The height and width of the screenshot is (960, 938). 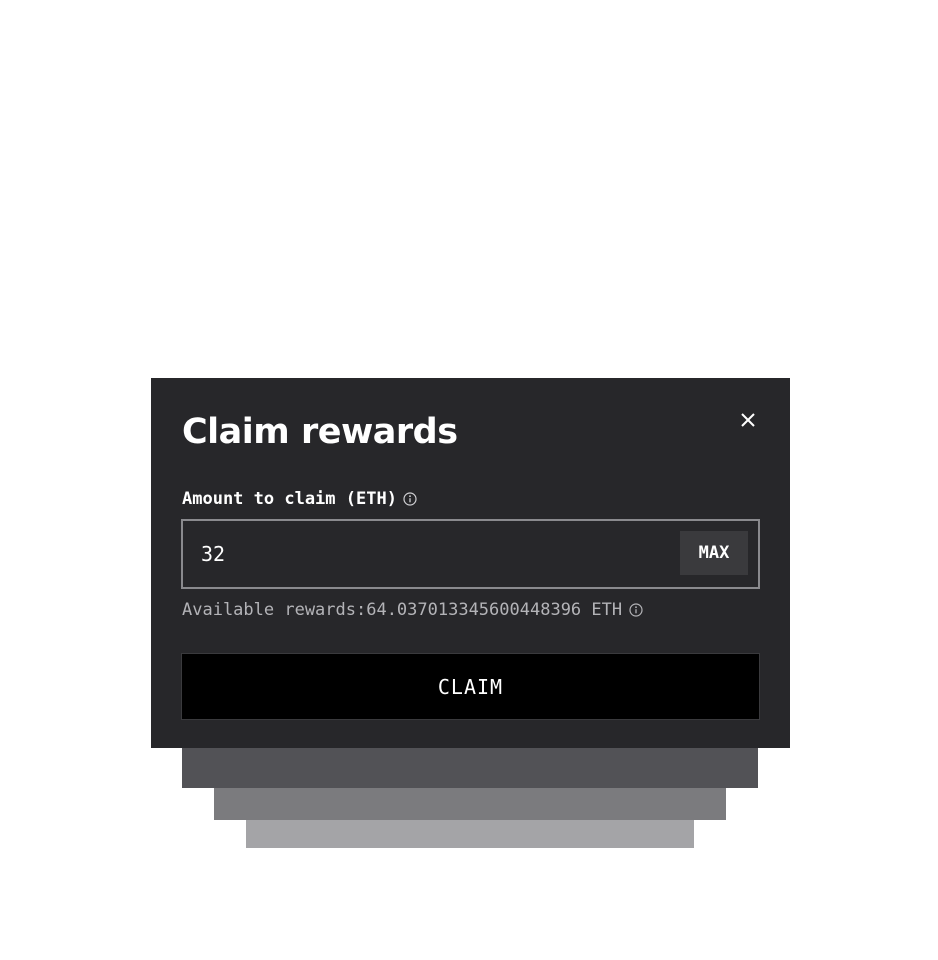 What do you see at coordinates (320, 432) in the screenshot?
I see `modal-title: Claim rewards` at bounding box center [320, 432].